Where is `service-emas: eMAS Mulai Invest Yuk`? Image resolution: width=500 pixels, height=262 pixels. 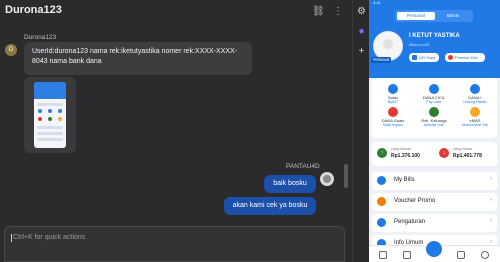 service-emas: eMAS Mulai Invest Yuk is located at coordinates (475, 120).